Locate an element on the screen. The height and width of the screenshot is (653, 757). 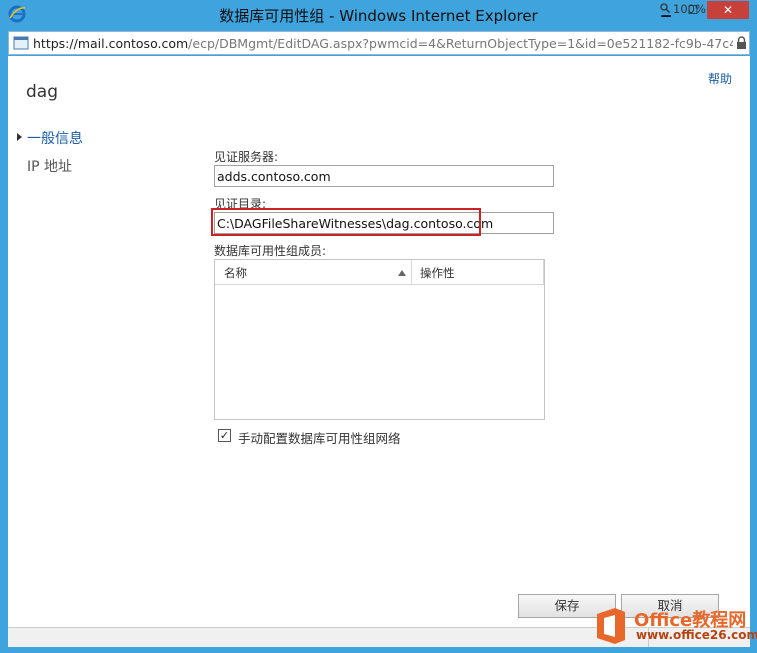
zoom-level: 100% is located at coordinates (689, 9).